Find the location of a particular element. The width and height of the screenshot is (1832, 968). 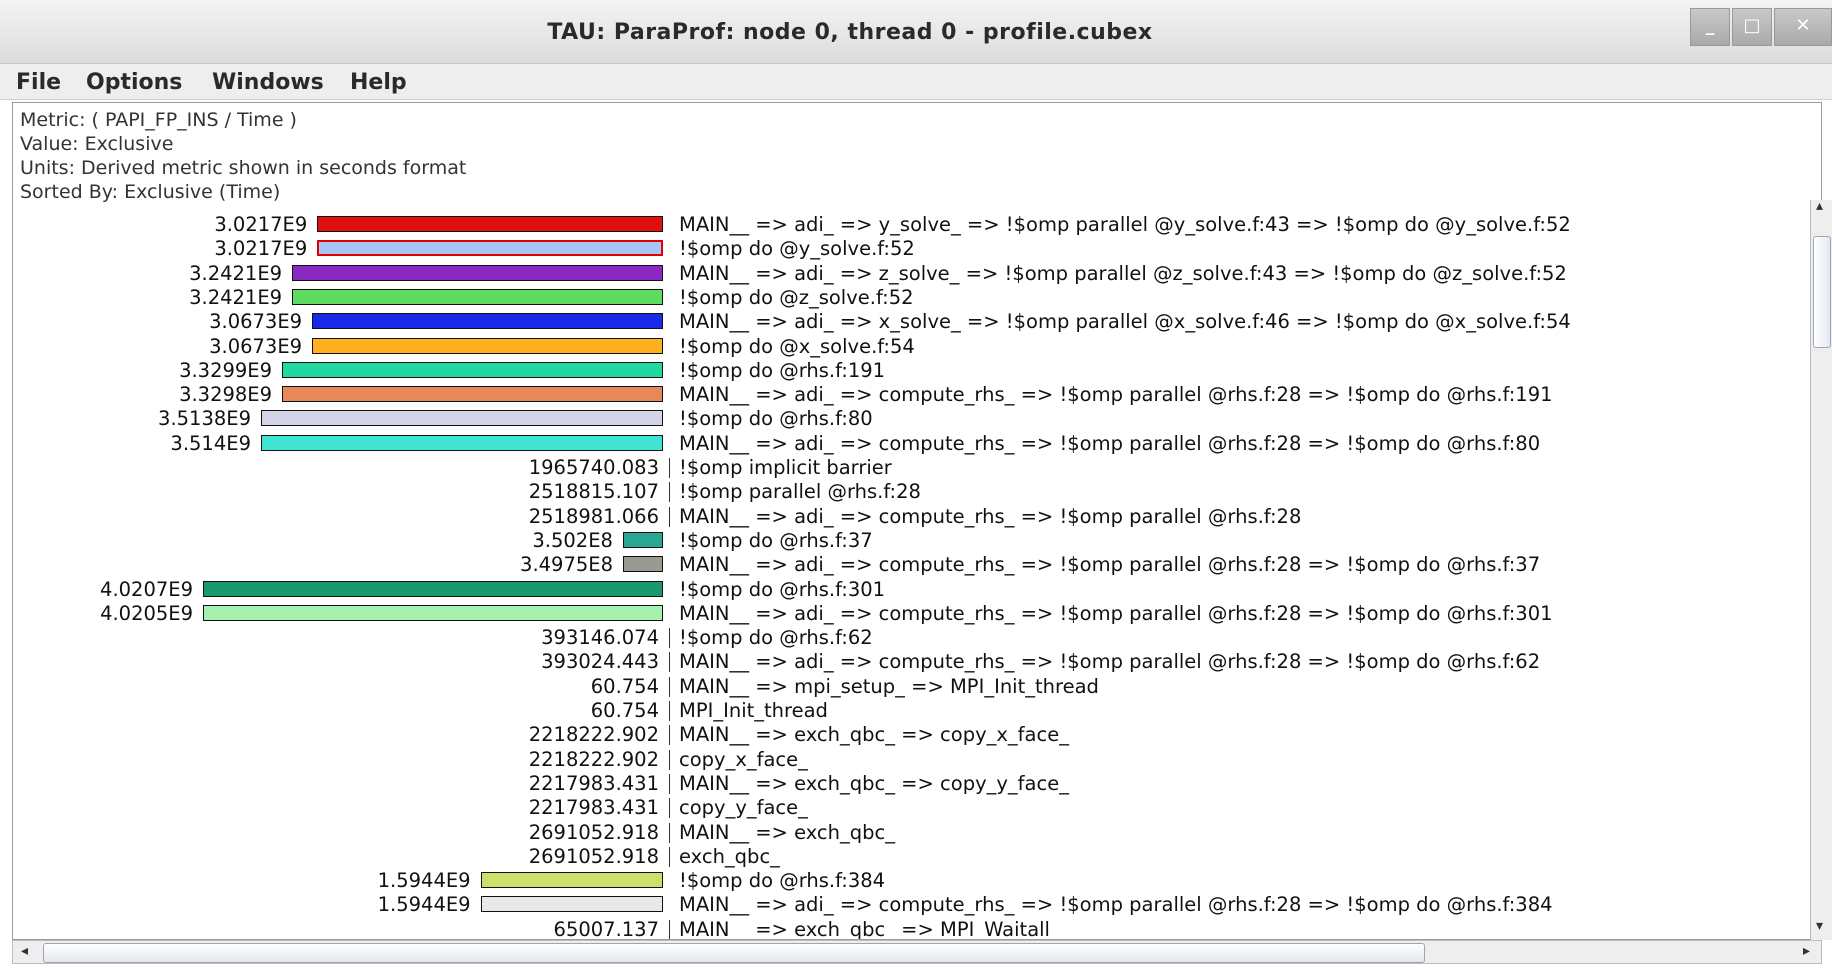

function-row: 3.5138E9 !$omp do @rhs.f:80 is located at coordinates (913, 419).